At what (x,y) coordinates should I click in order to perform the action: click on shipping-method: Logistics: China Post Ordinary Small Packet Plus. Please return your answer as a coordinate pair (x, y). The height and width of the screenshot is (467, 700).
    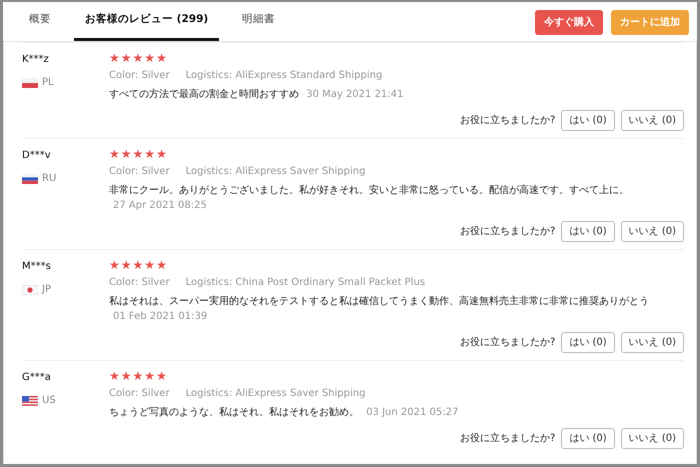
    Looking at the image, I should click on (306, 283).